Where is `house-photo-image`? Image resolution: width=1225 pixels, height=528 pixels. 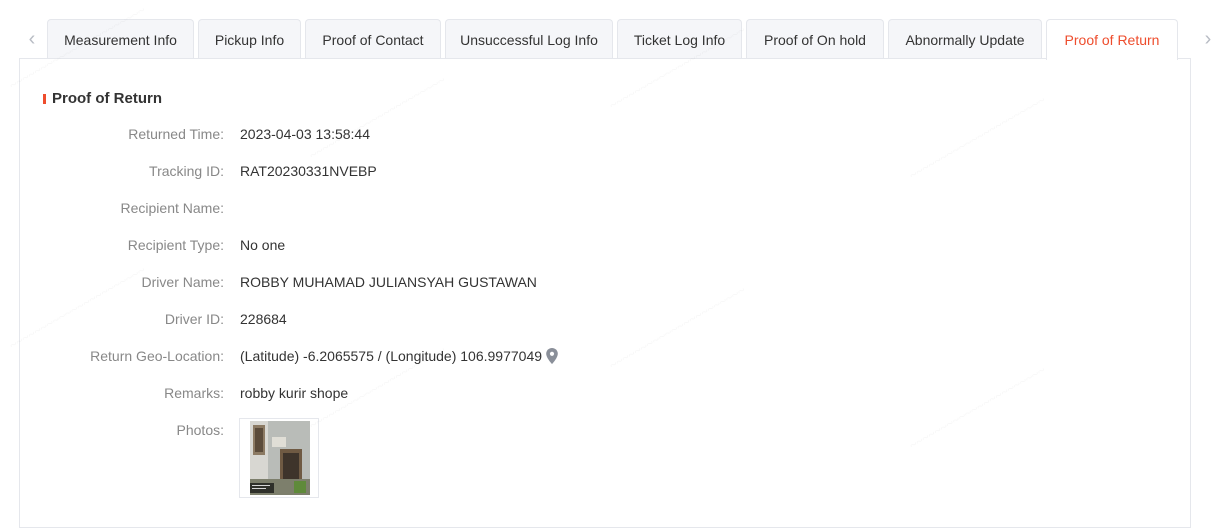
house-photo-image is located at coordinates (280, 458).